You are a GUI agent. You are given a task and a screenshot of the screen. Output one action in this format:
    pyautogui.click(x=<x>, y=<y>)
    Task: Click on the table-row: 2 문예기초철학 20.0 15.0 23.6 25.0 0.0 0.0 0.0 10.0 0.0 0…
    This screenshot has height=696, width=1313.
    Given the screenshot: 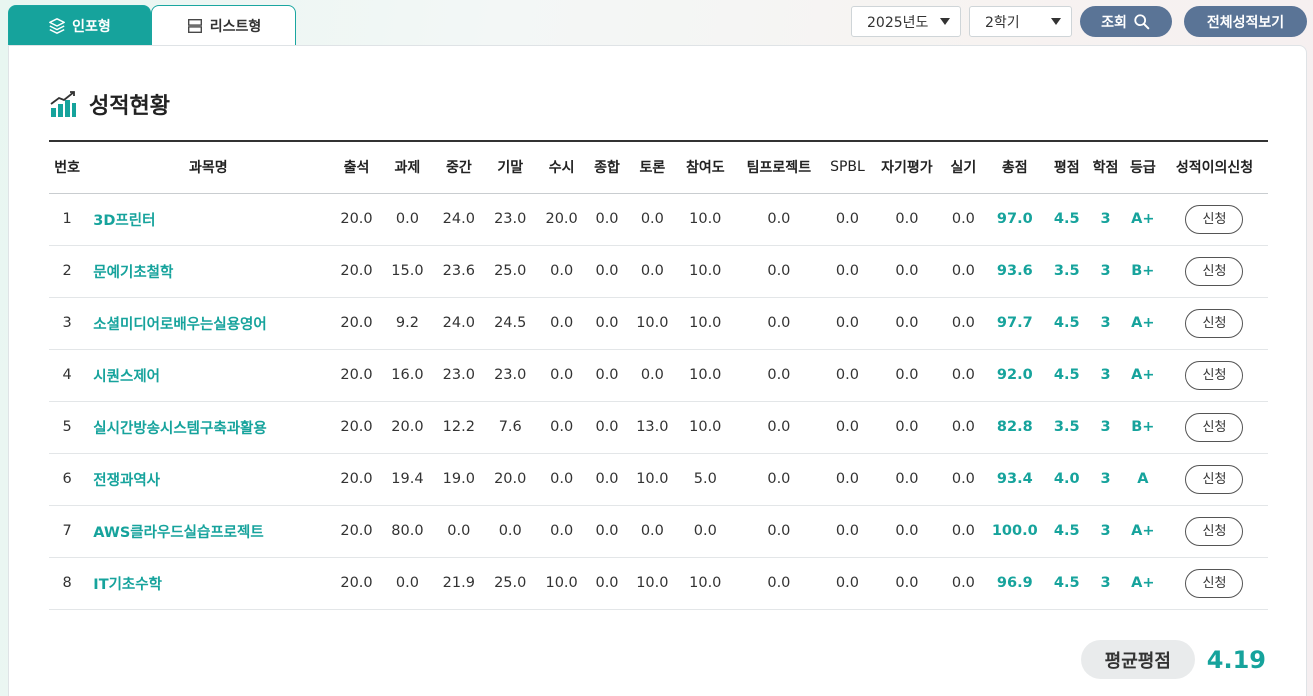 What is the action you would take?
    pyautogui.click(x=658, y=271)
    